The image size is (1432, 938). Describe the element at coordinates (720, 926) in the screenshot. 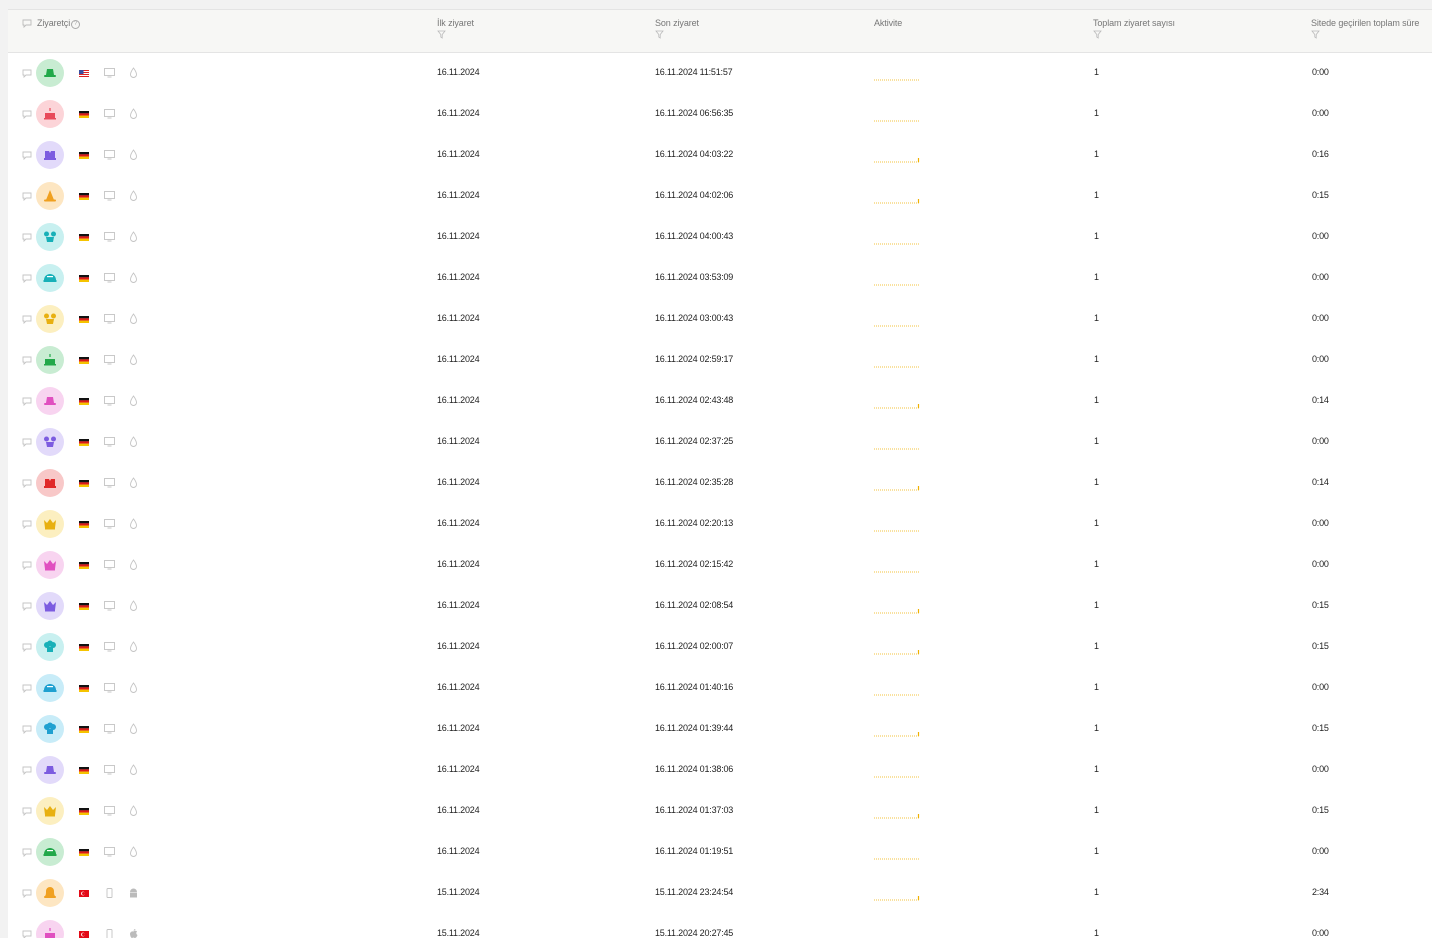

I see `table-row: 15.11.202415.11.2024 20:27:4510:00` at that location.